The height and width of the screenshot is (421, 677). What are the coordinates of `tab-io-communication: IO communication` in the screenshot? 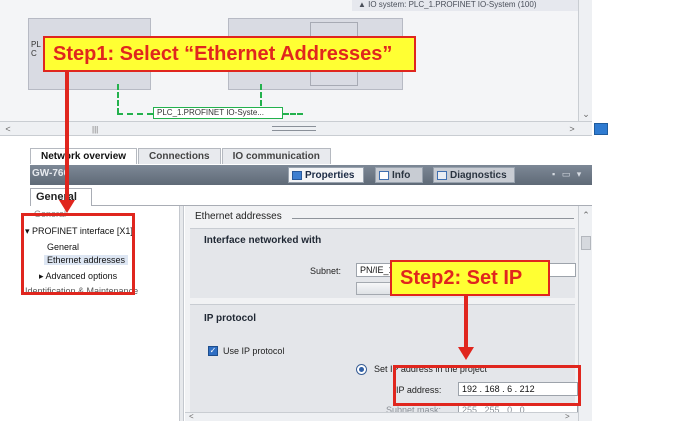 It's located at (276, 156).